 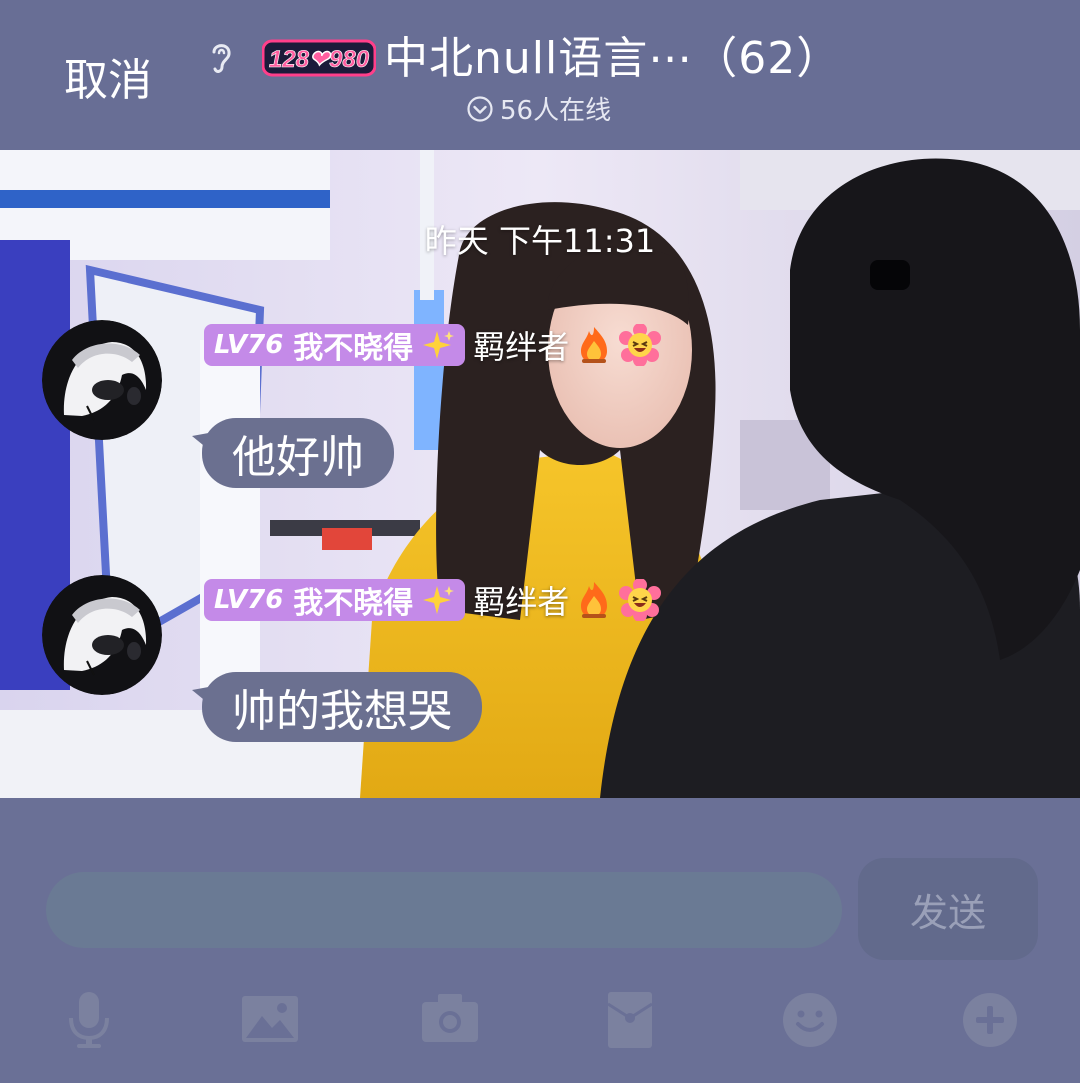 What do you see at coordinates (444, 910) in the screenshot?
I see `message-input` at bounding box center [444, 910].